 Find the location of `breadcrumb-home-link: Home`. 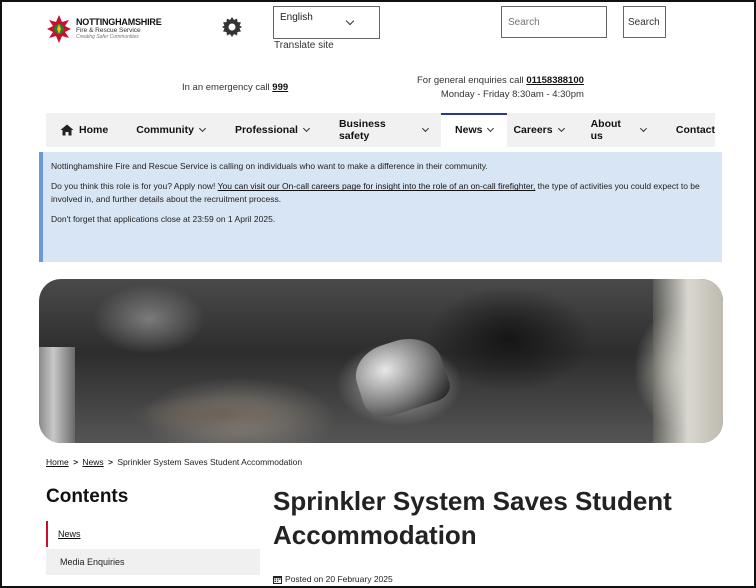

breadcrumb-home-link: Home is located at coordinates (57, 462).